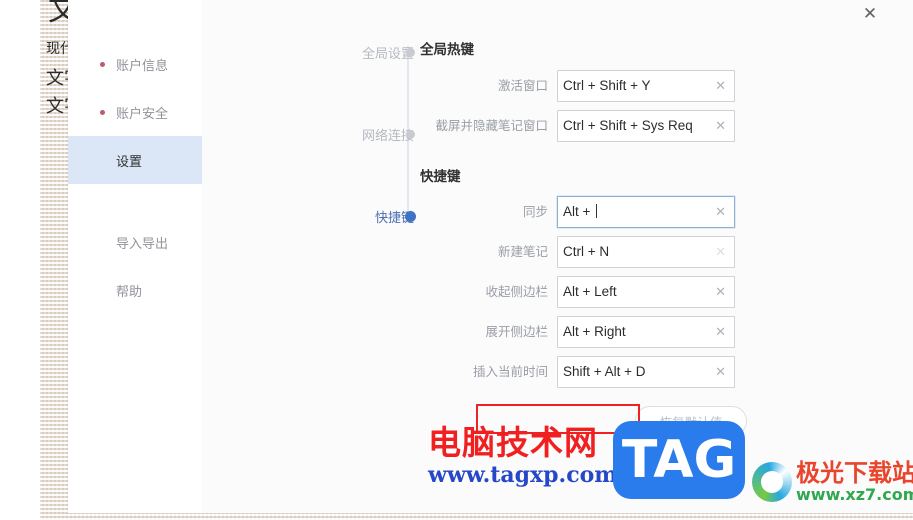 The image size is (913, 520). I want to click on row-new-note: 新建笔记 Ctrl + N ✕, so click(655, 252).